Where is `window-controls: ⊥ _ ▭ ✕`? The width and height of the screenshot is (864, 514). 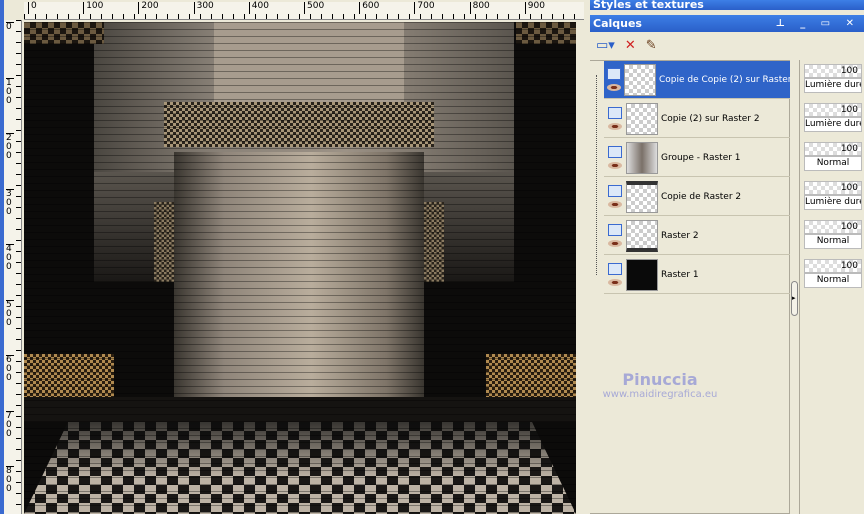 window-controls: ⊥ _ ▭ ✕ is located at coordinates (818, 23).